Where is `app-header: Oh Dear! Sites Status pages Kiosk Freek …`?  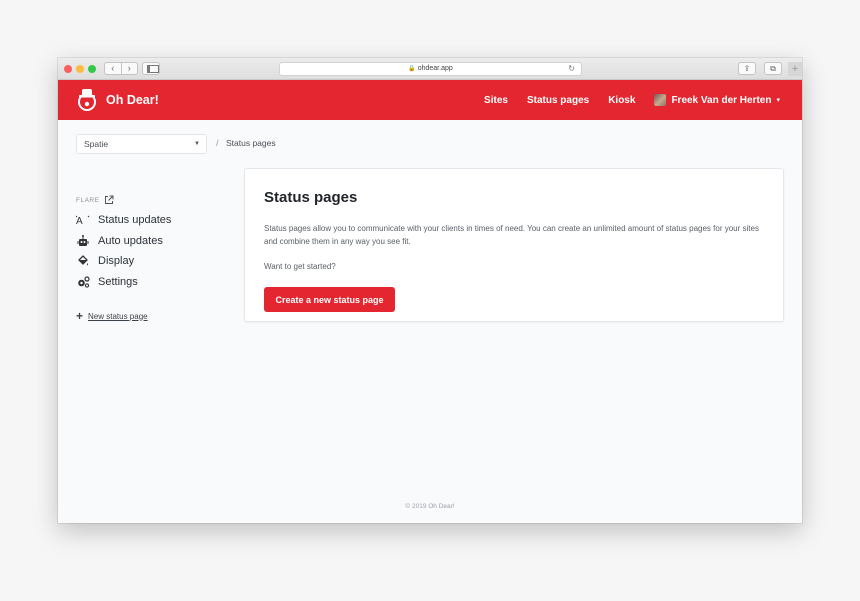
app-header: Oh Dear! Sites Status pages Kiosk Freek … is located at coordinates (430, 100).